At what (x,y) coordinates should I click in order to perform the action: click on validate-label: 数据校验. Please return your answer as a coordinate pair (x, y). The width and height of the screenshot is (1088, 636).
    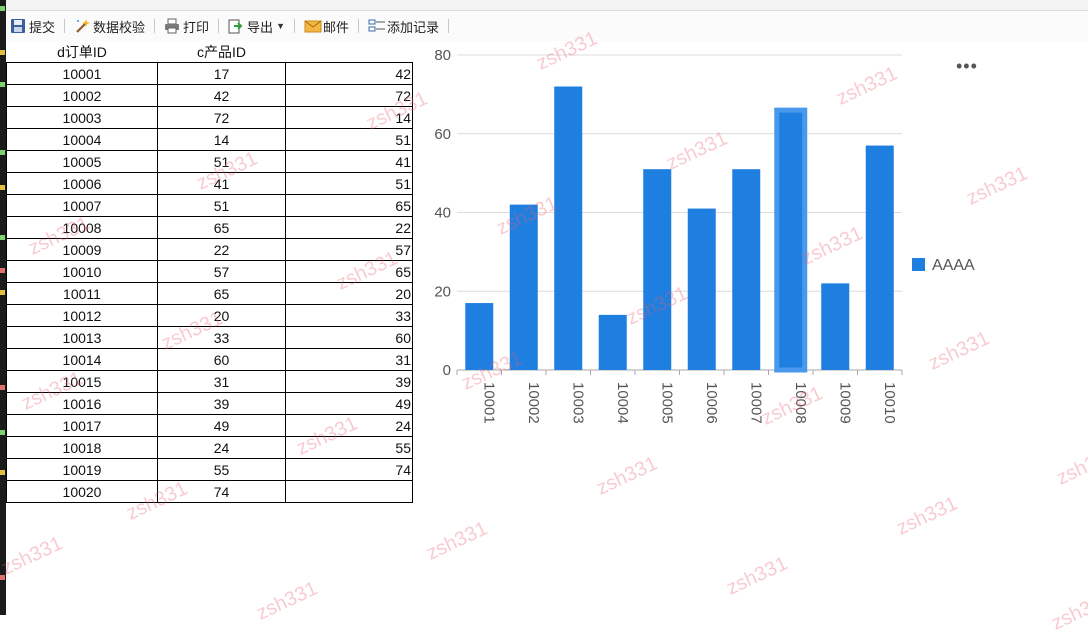
    Looking at the image, I should click on (119, 27).